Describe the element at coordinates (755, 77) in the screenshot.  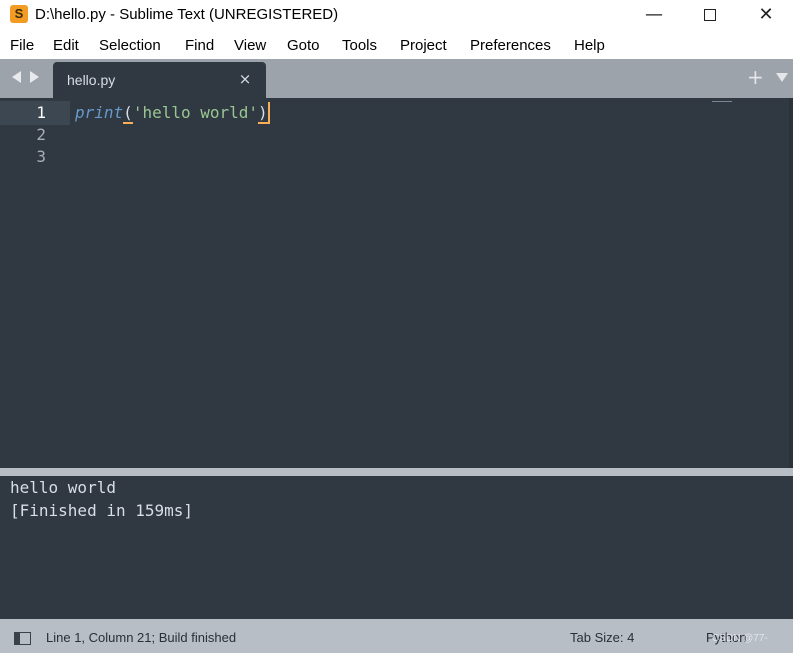
I see `new-tab-plus-icon: +` at that location.